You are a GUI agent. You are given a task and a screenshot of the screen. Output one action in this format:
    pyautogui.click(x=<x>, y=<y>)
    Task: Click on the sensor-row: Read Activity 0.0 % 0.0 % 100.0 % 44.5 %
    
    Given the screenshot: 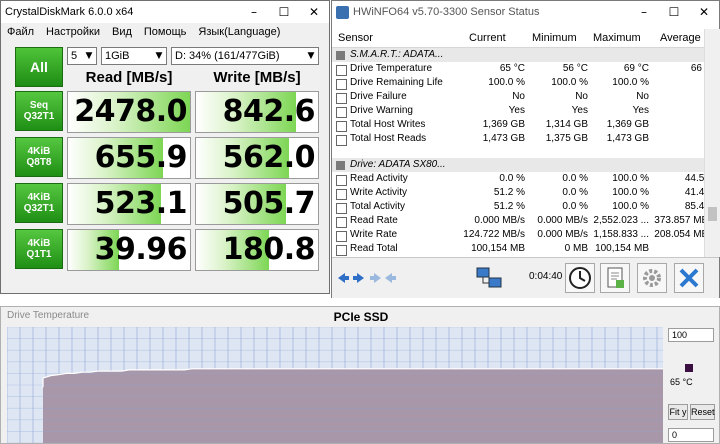 What is the action you would take?
    pyautogui.click(x=524, y=179)
    